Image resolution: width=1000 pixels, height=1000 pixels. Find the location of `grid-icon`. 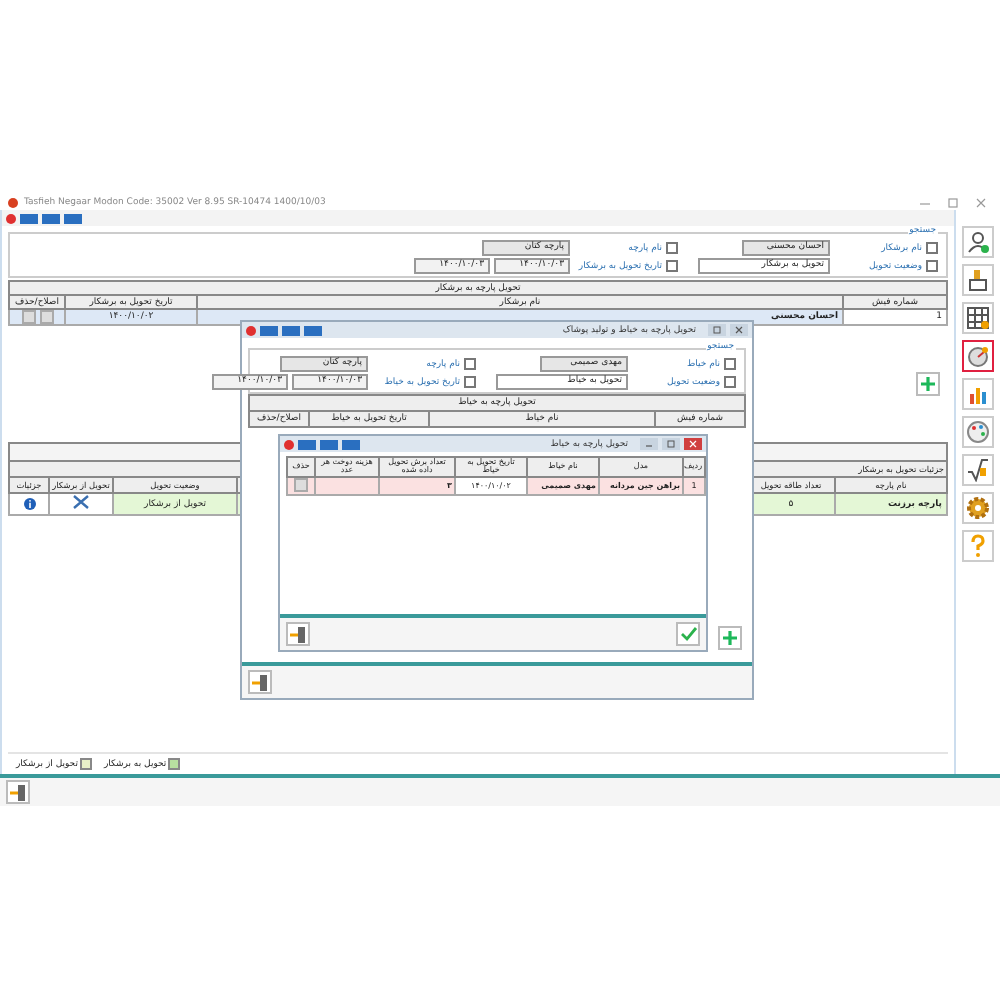

grid-icon is located at coordinates (978, 318).